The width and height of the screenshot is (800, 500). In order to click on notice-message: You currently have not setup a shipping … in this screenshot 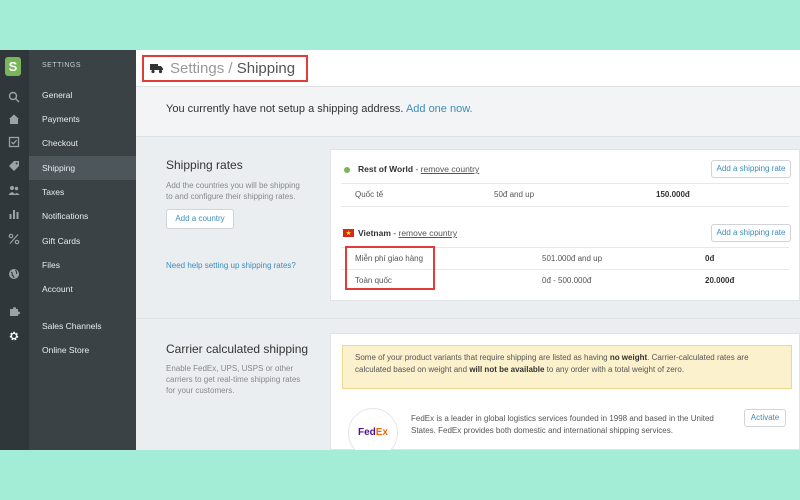, I will do `click(285, 109)`.